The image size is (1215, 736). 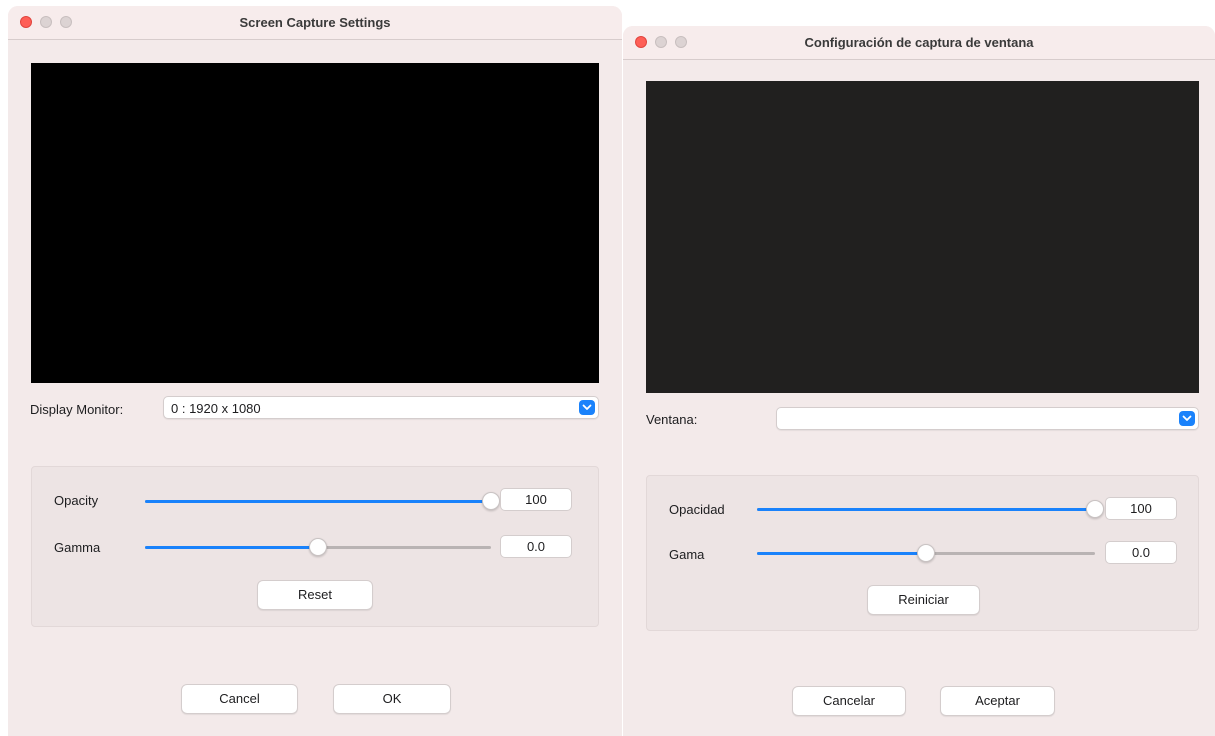 What do you see at coordinates (76, 500) in the screenshot?
I see `opacity-label: Opacity` at bounding box center [76, 500].